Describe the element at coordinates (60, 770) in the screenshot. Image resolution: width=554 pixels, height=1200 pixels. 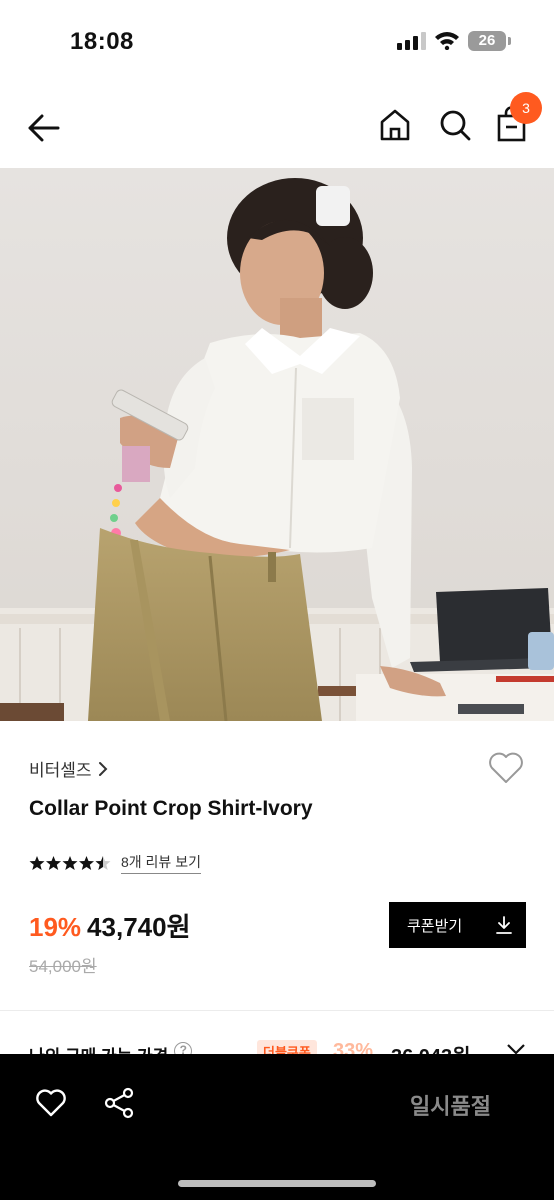
I see `brand-name: 비터셀즈` at that location.